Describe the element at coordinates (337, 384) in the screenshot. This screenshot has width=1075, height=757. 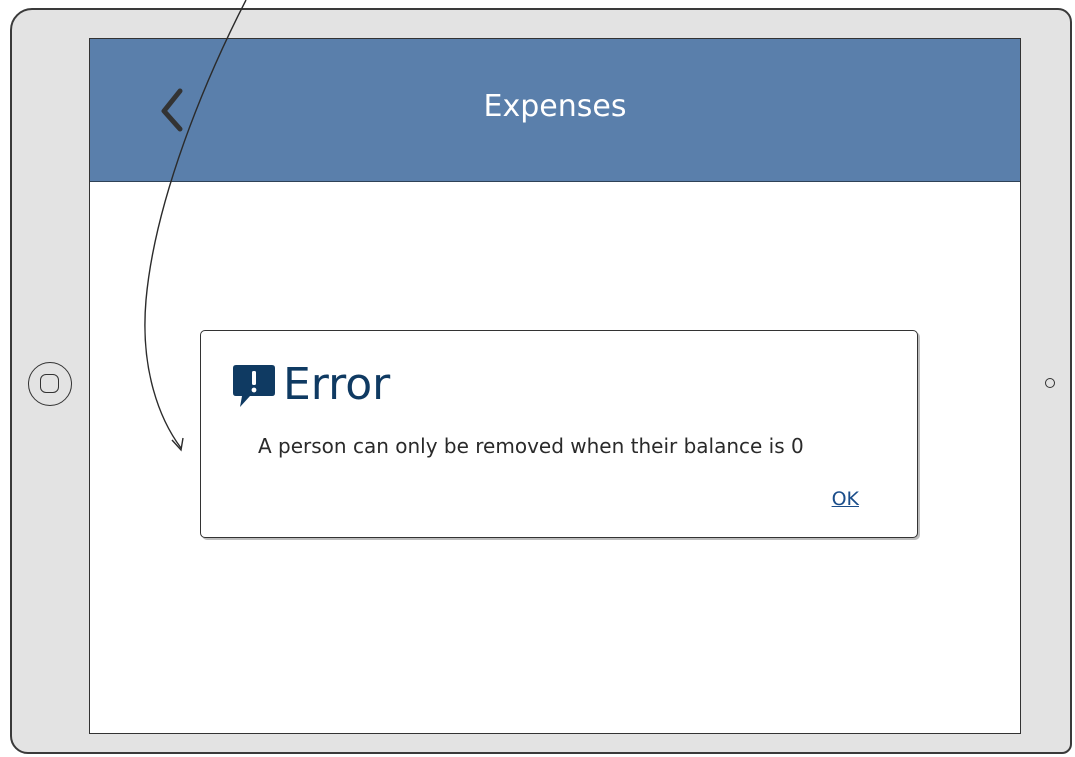
I see `dialog-title: Error` at that location.